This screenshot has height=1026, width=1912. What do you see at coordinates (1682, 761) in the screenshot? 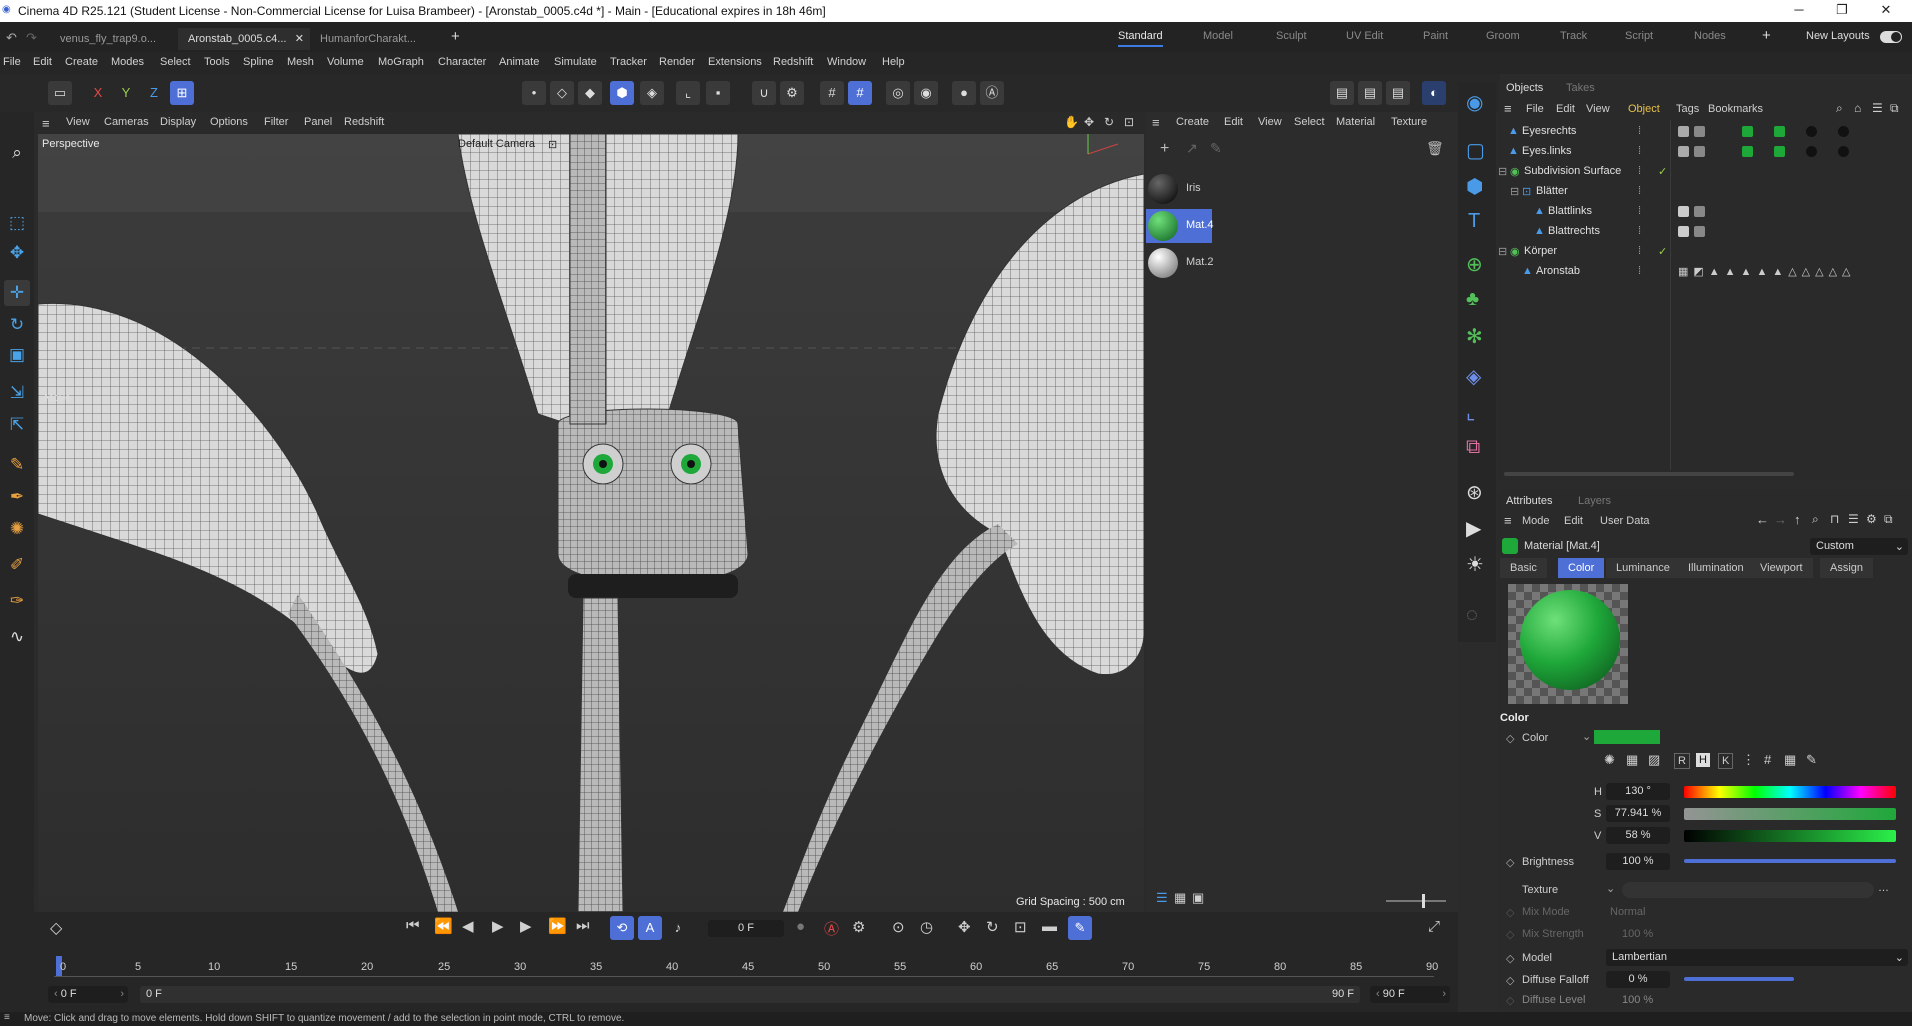
I see `mode-rgb: R` at bounding box center [1682, 761].